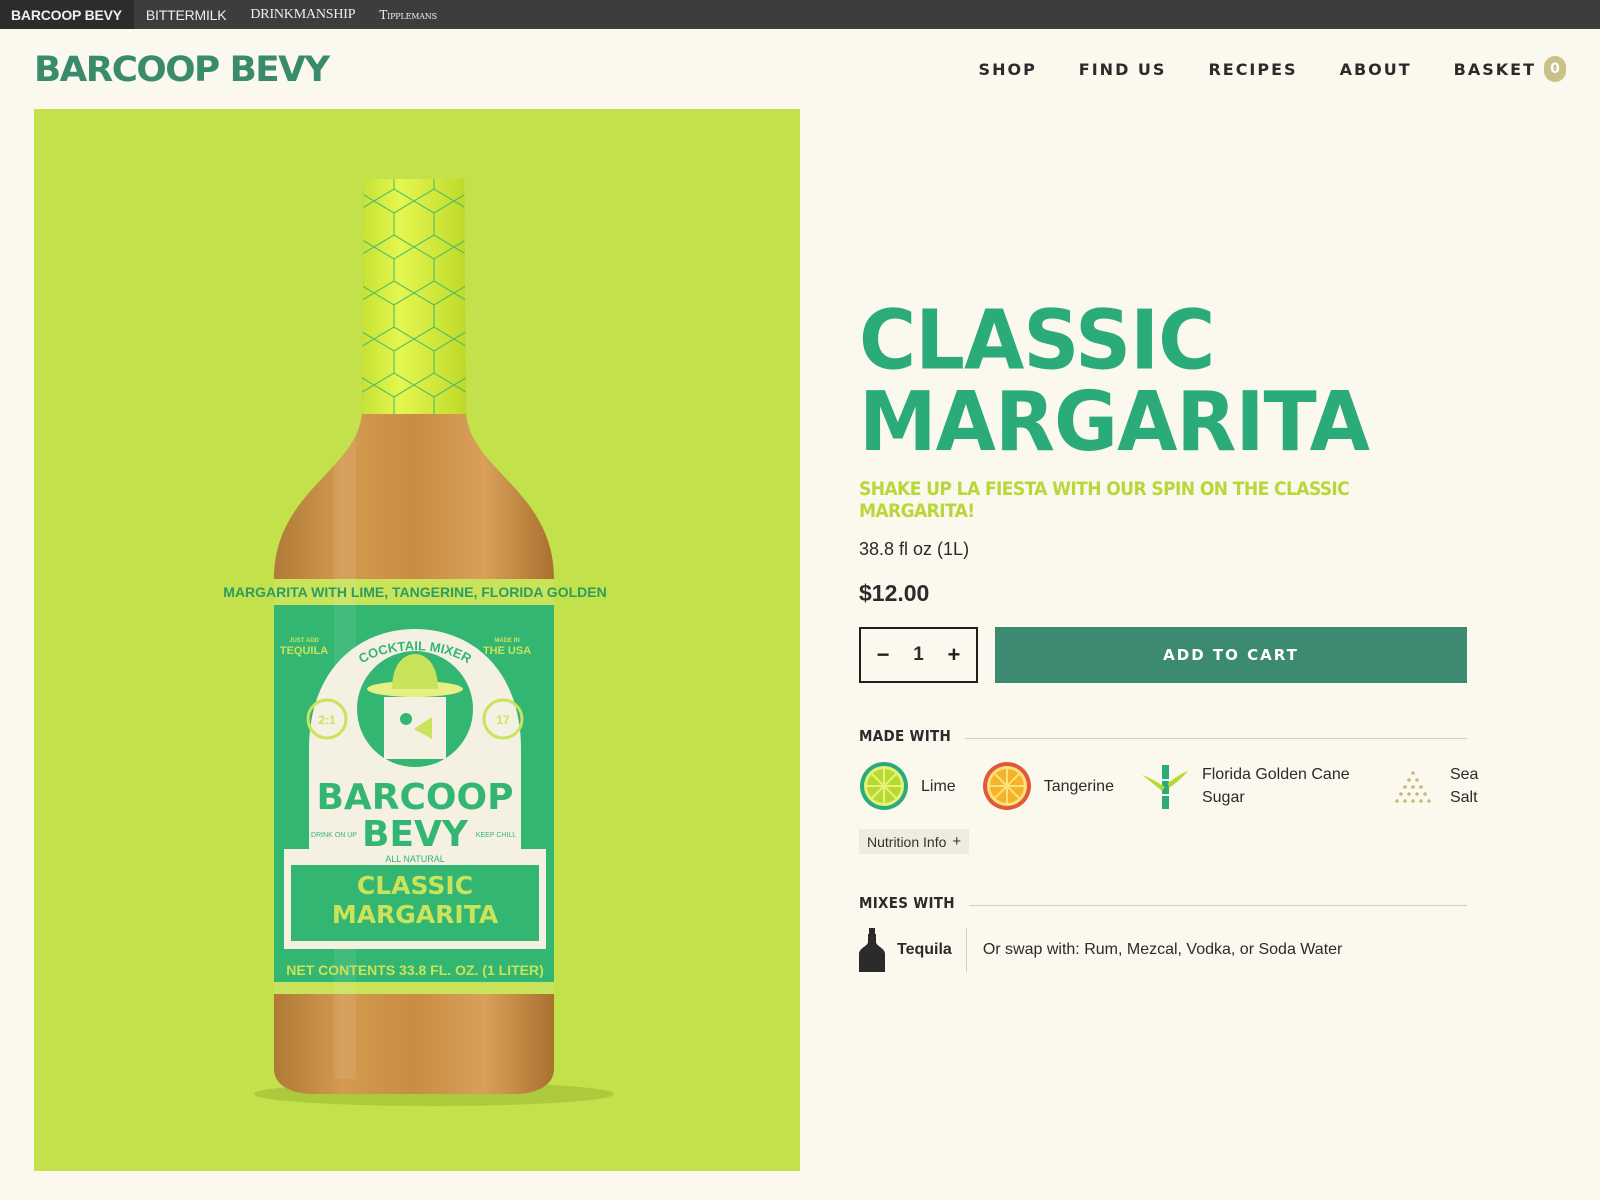  I want to click on basket-count-badge: 0, so click(1555, 69).